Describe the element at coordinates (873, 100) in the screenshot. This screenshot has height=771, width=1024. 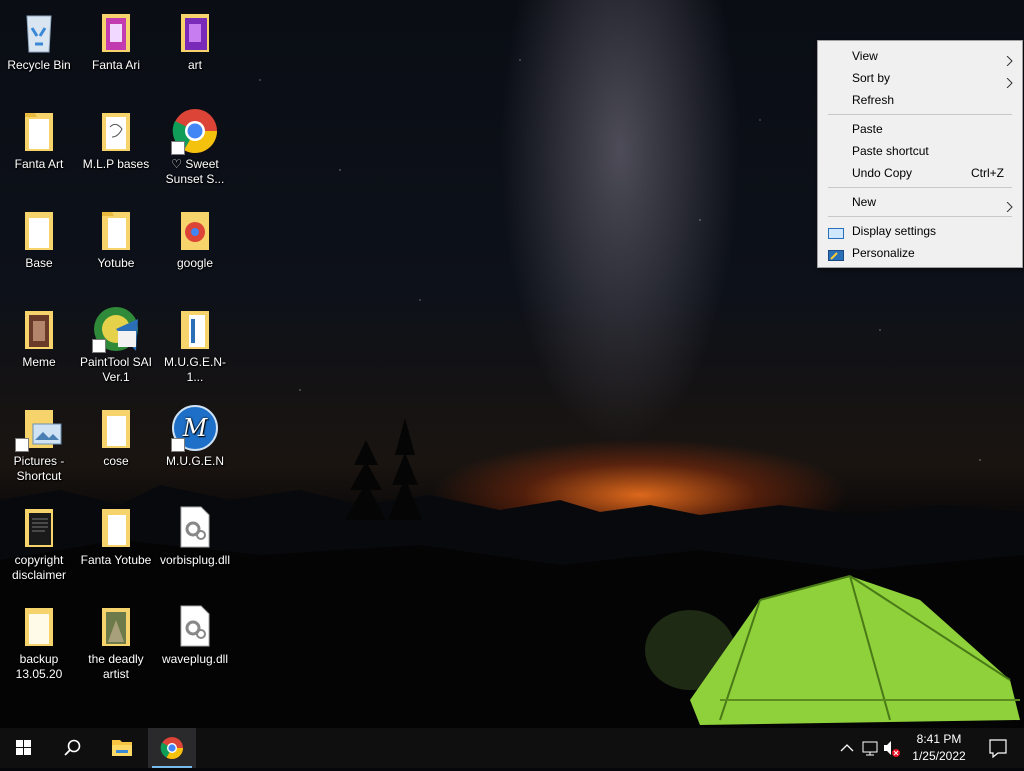
I see `menu-item-label: Refresh` at that location.